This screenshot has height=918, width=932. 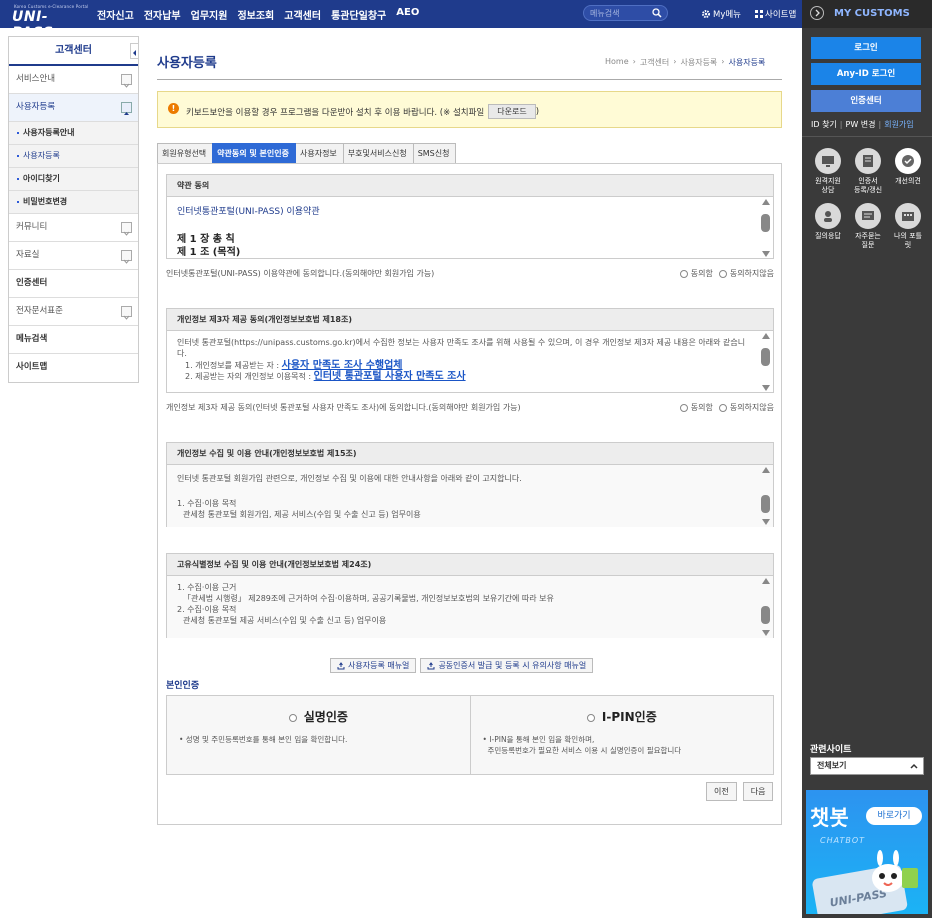 I want to click on lnb-sub-registration-guide: 사용자등록안내, so click(x=73, y=133).